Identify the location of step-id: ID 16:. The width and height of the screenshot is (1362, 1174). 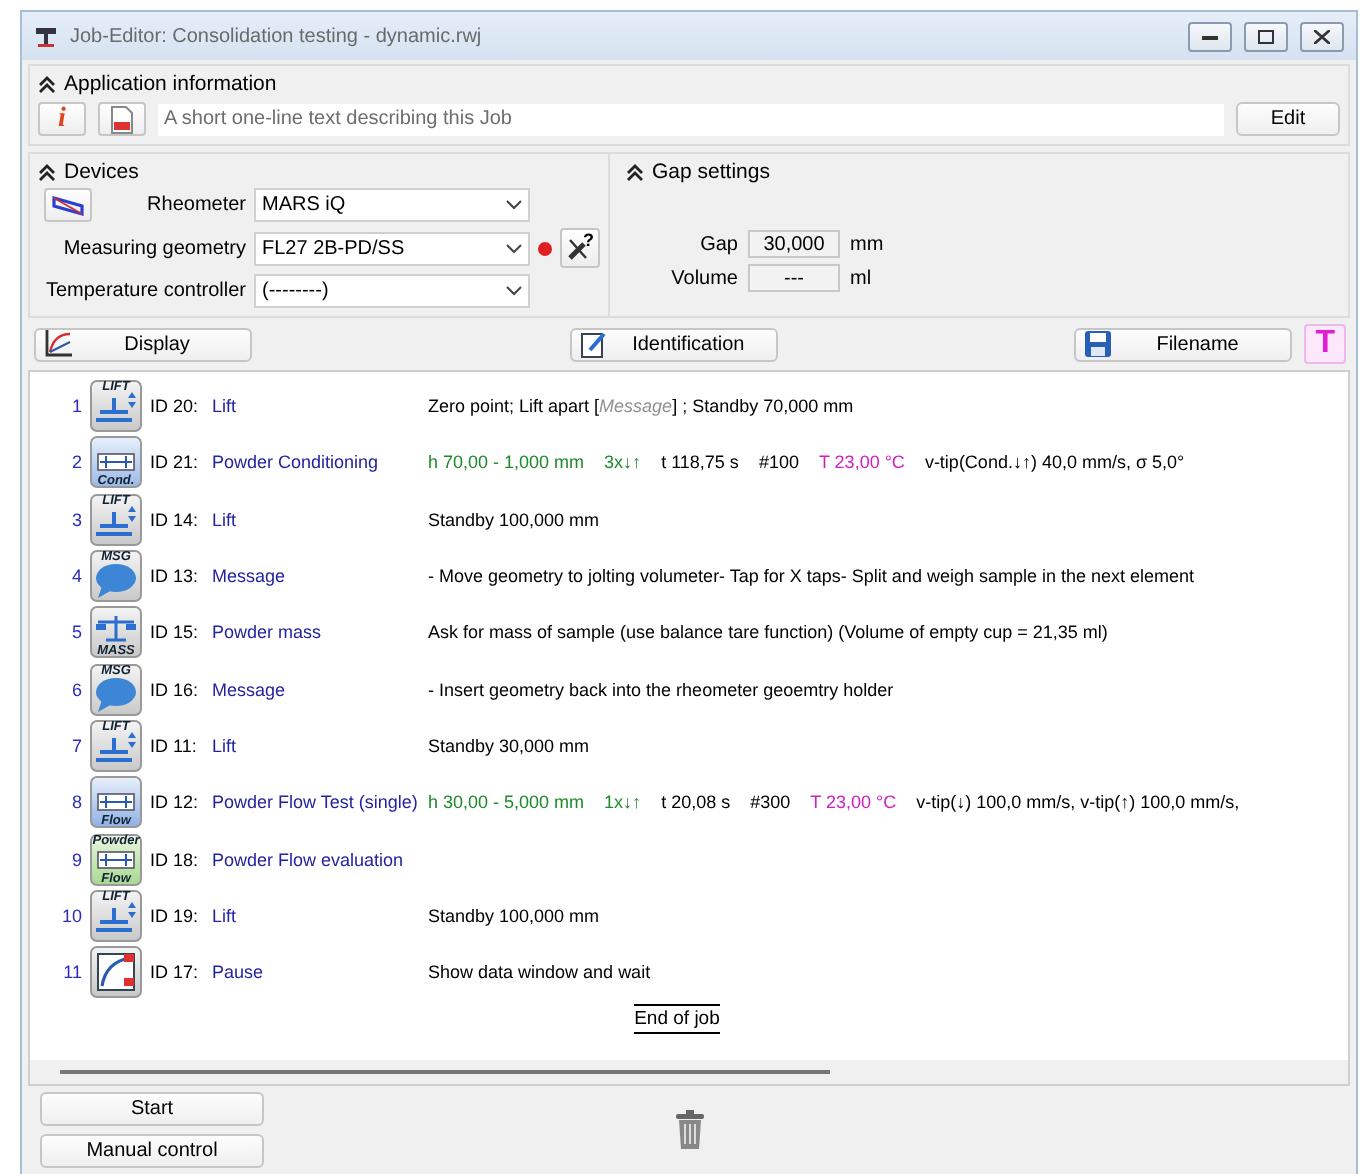
(175, 689).